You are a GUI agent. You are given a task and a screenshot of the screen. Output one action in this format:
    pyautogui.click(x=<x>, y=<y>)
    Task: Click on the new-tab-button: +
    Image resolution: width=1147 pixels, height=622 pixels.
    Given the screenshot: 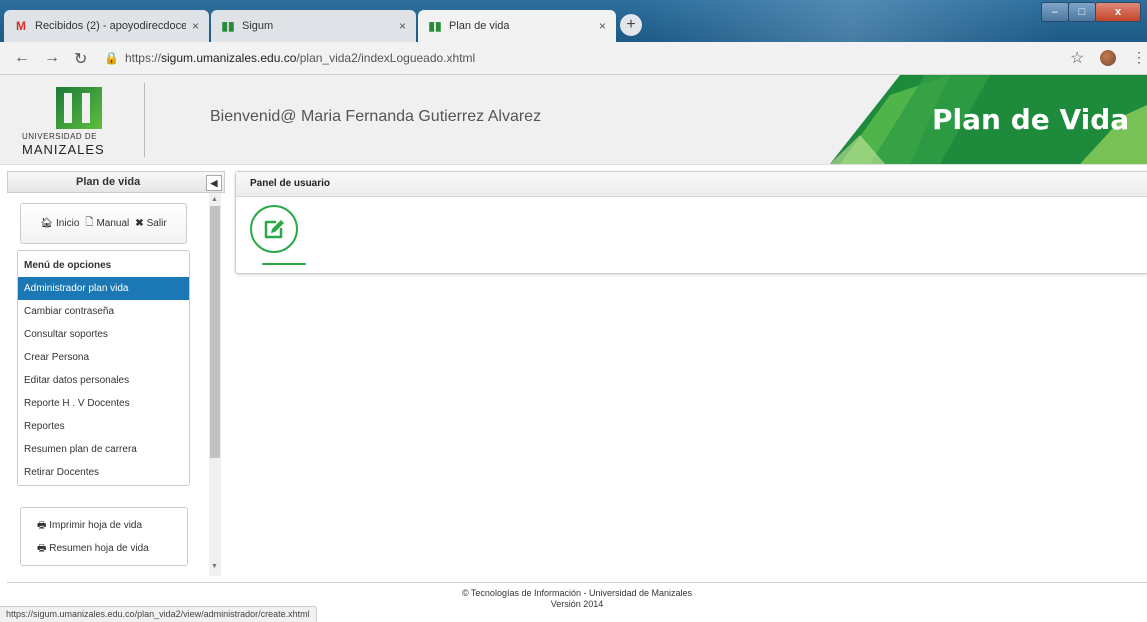 What is the action you would take?
    pyautogui.click(x=631, y=25)
    